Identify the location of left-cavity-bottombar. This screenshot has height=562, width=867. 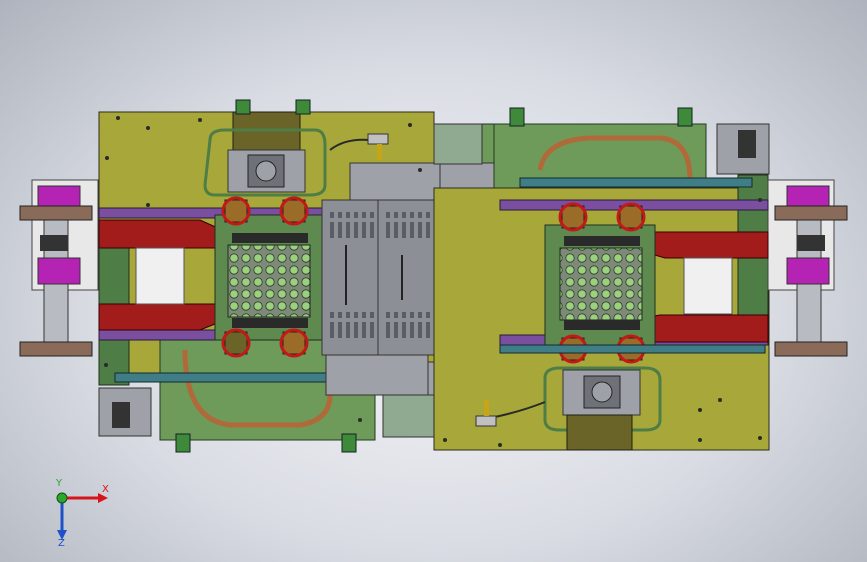
(270, 323).